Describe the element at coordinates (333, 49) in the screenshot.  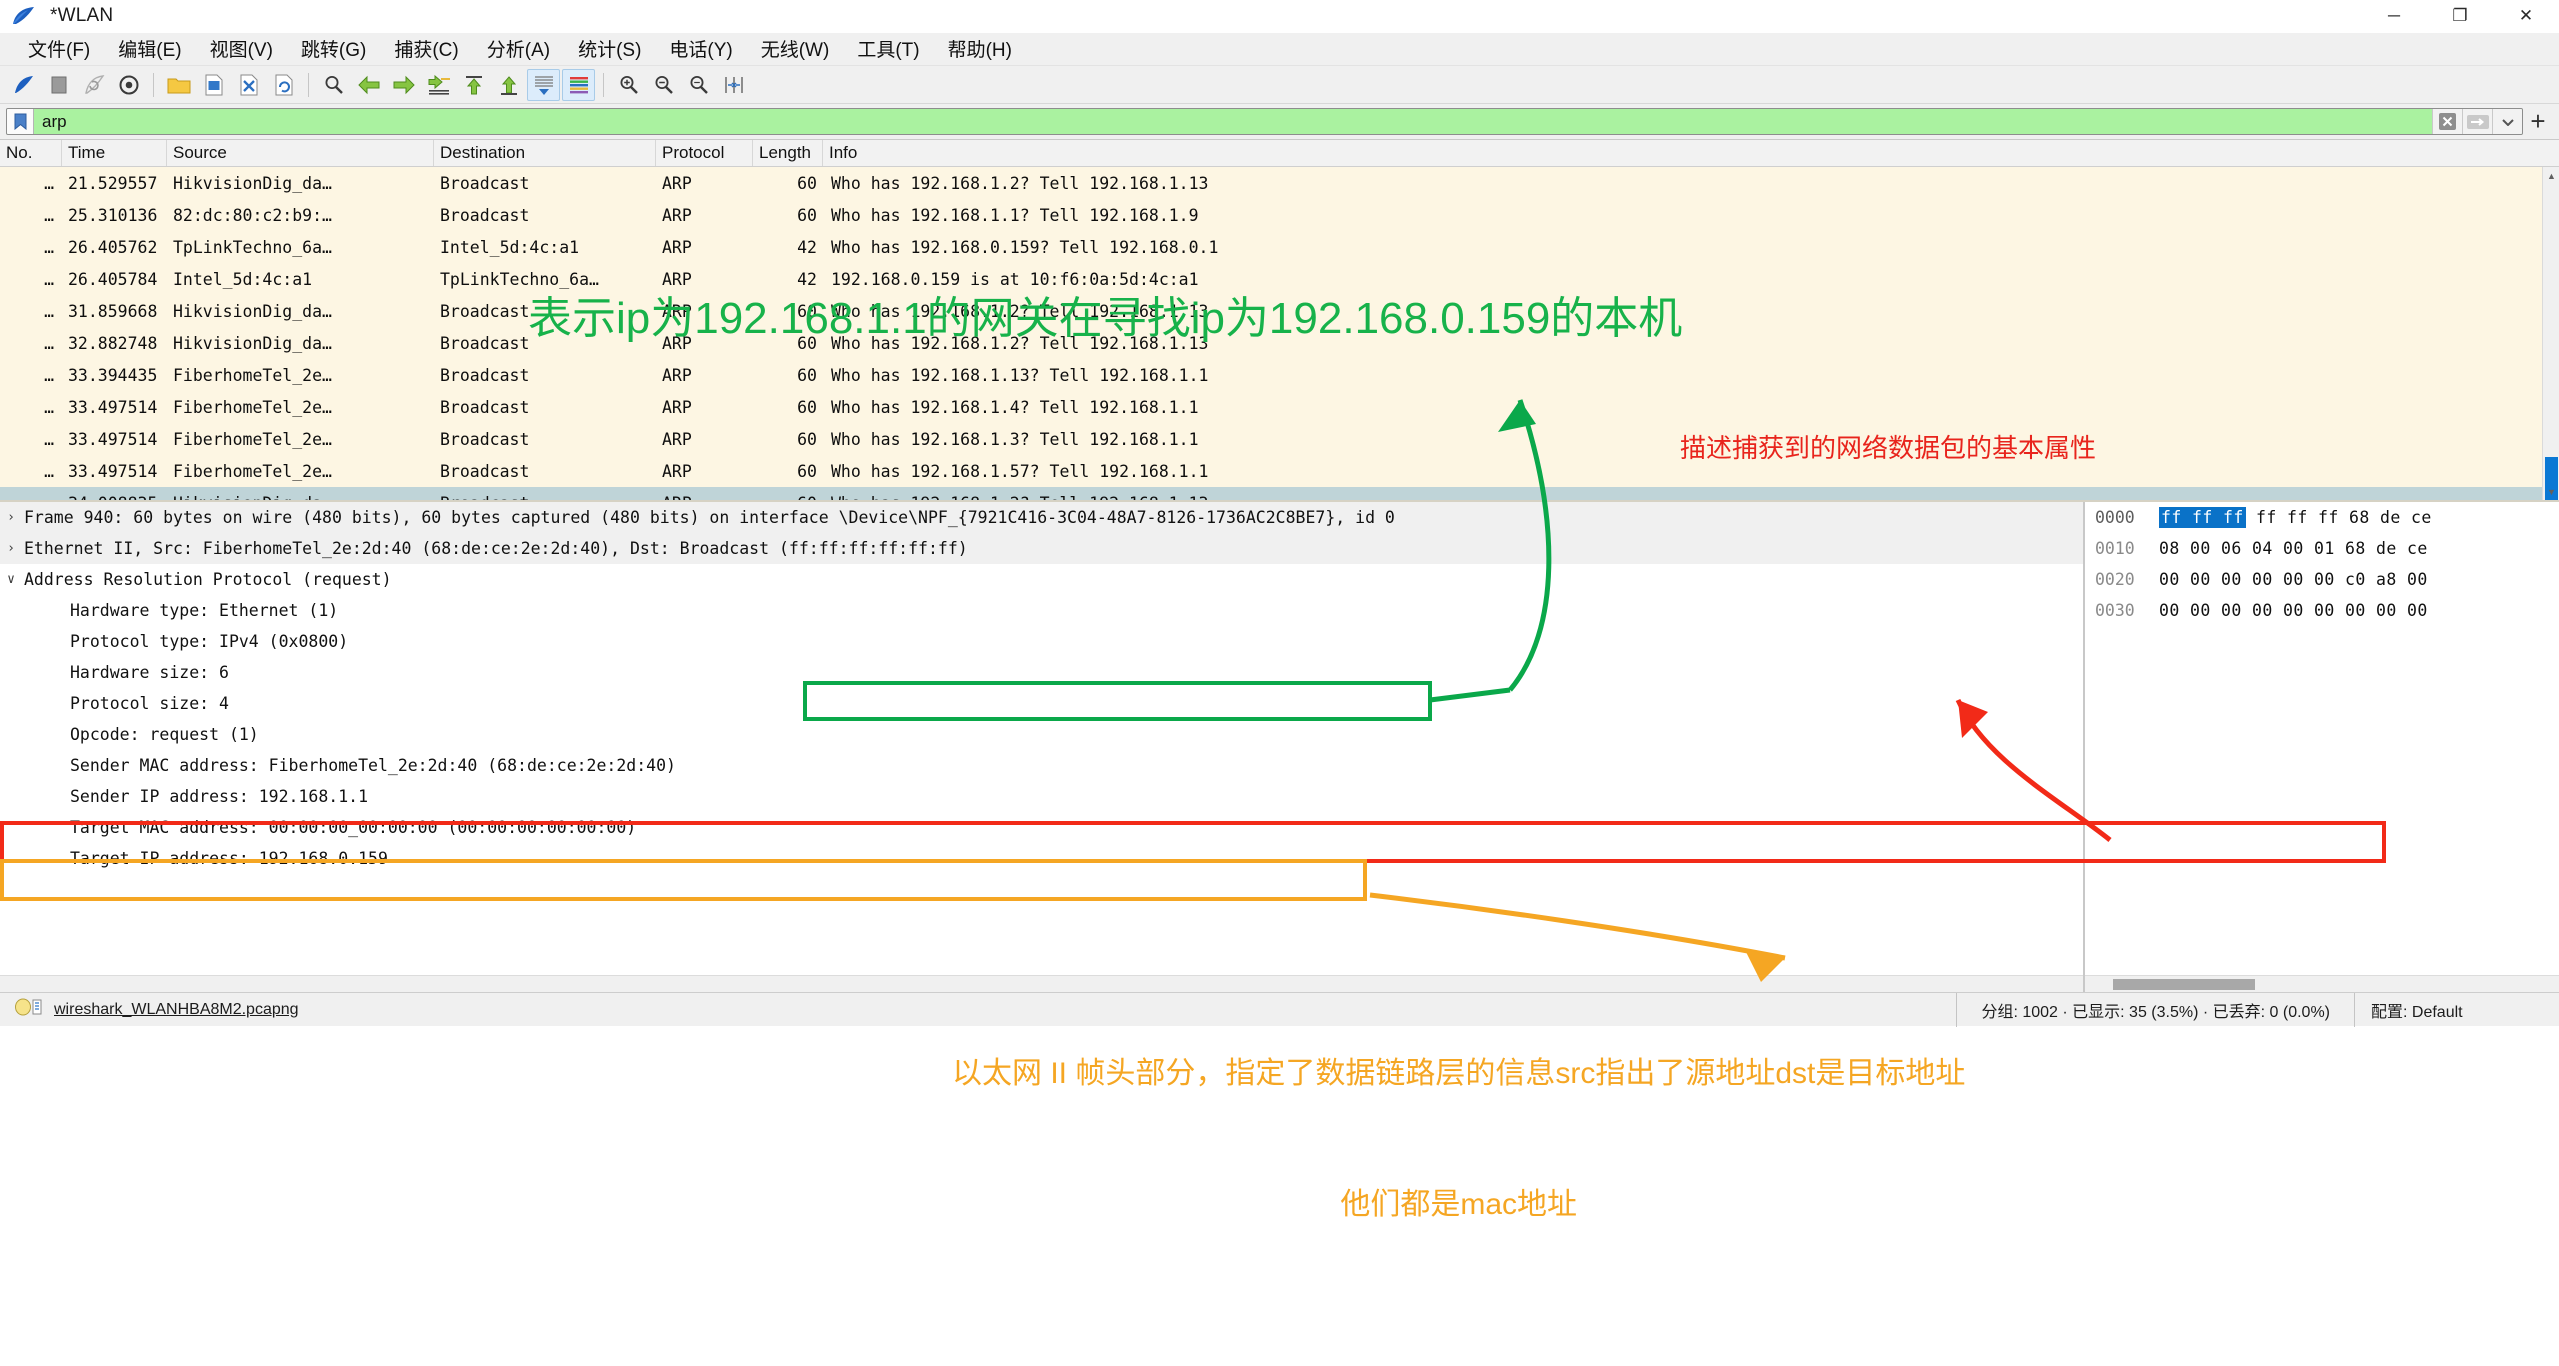
I see `menu-go: 跳转(G)` at that location.